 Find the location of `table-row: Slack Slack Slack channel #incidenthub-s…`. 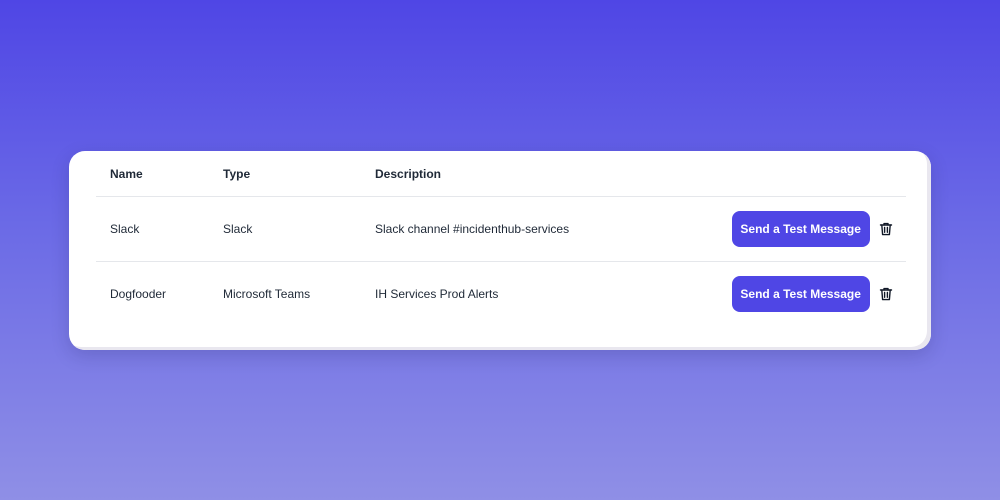

table-row: Slack Slack Slack channel #incidenthub-s… is located at coordinates (501, 229).